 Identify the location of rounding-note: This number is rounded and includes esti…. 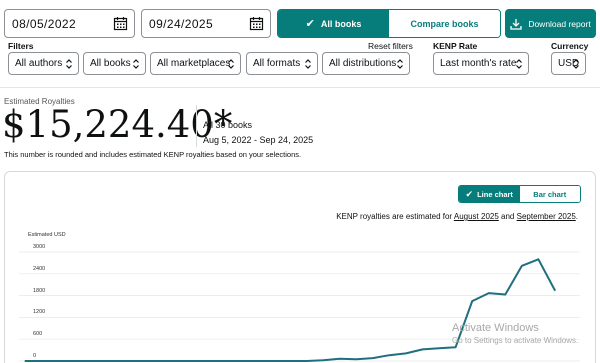
(153, 154).